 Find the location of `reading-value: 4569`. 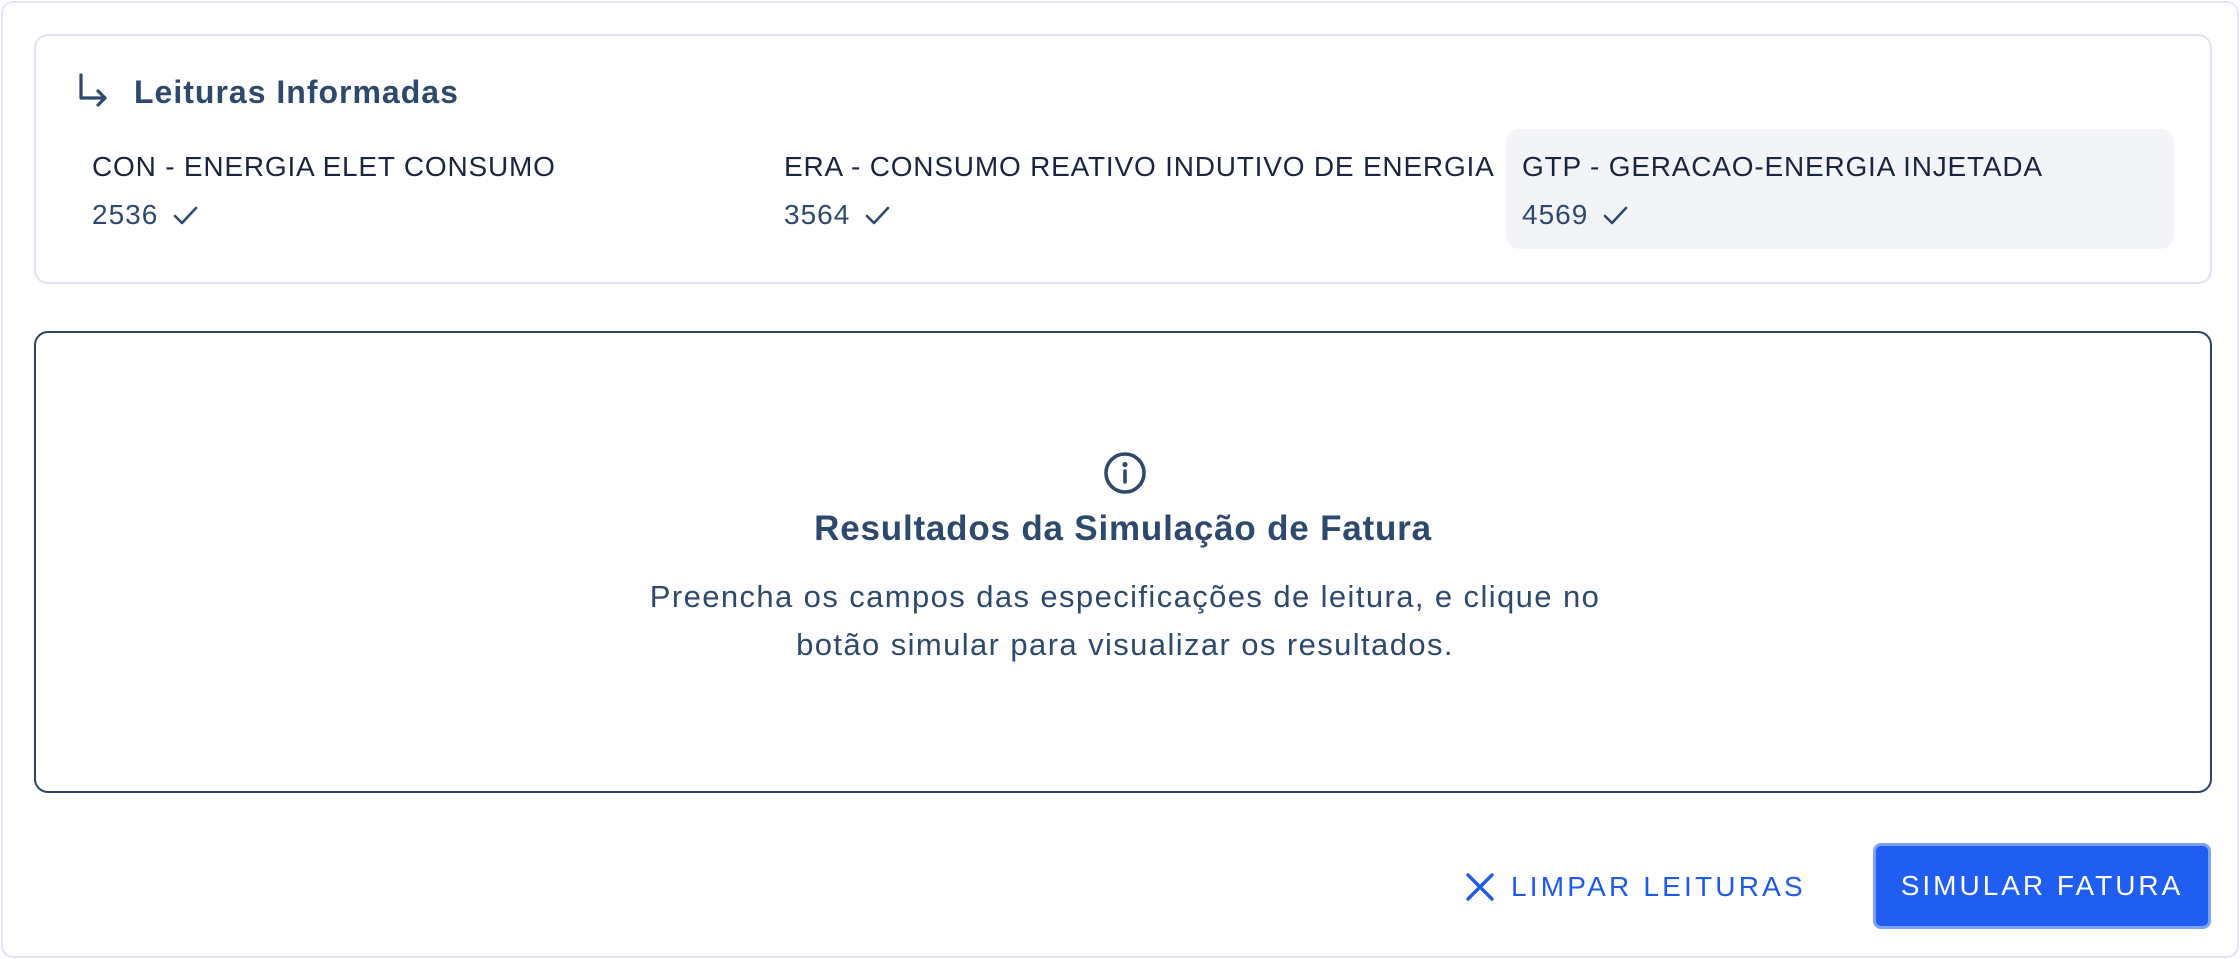

reading-value: 4569 is located at coordinates (1555, 214).